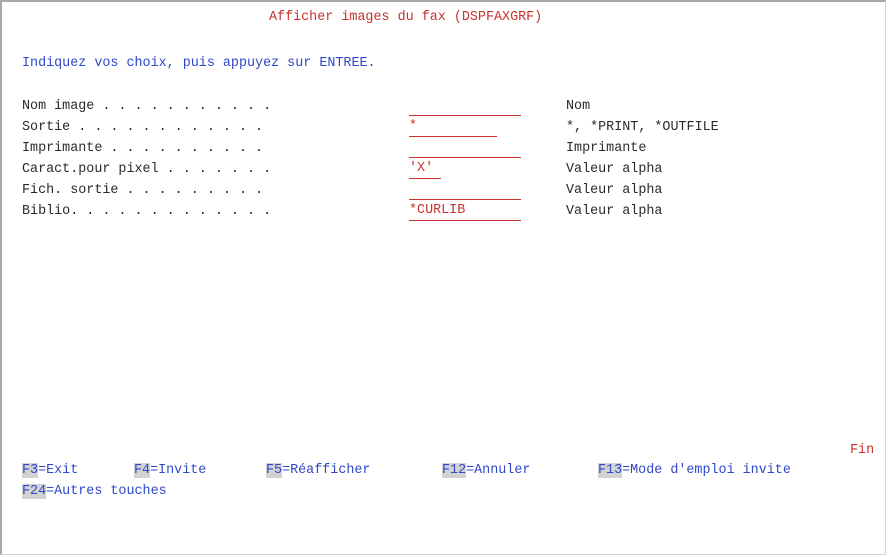 The width and height of the screenshot is (888, 557). I want to click on f4-key-text: =Invite, so click(178, 470).